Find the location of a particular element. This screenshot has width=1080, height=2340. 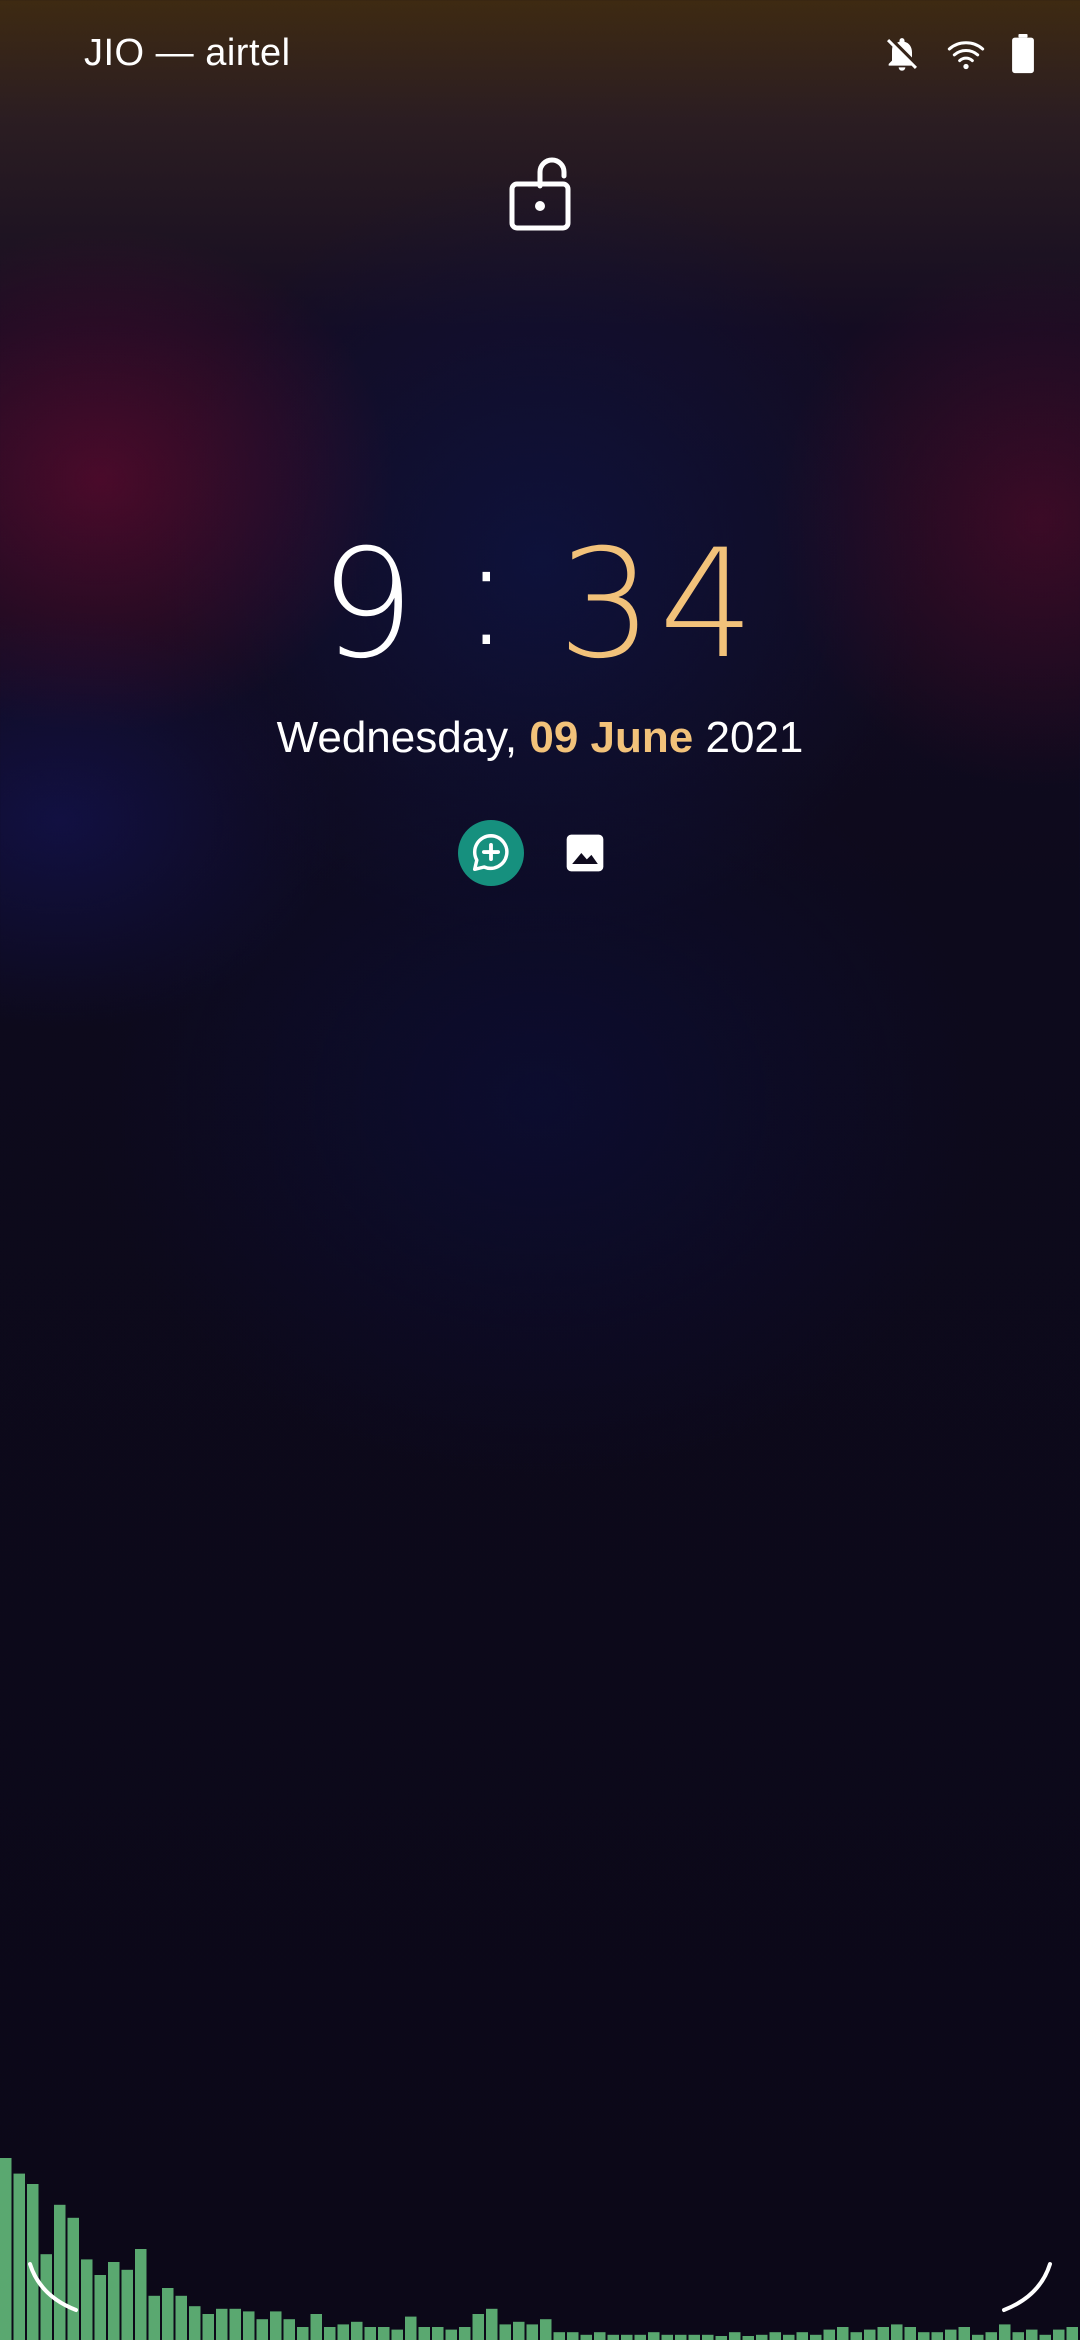

visualizer-bars is located at coordinates (539, 2249).